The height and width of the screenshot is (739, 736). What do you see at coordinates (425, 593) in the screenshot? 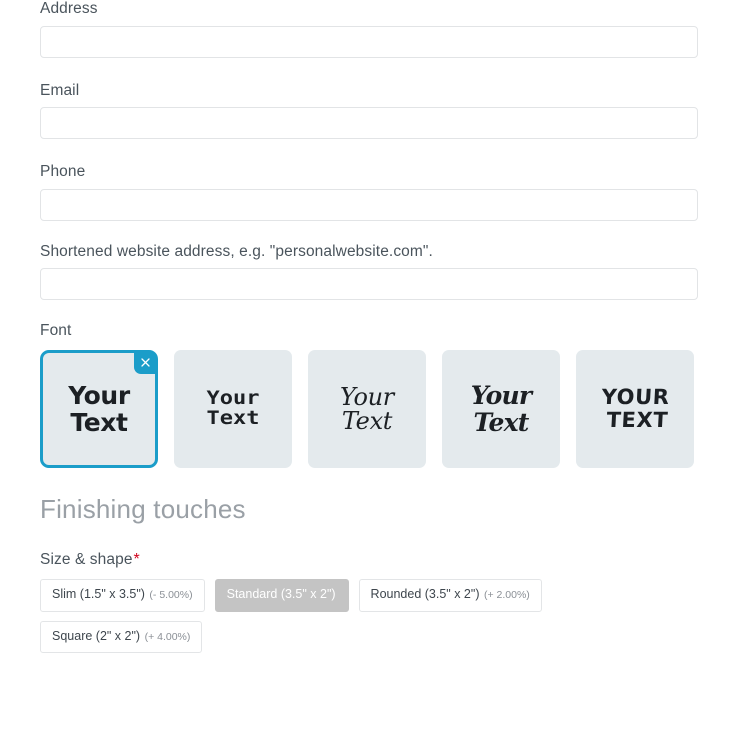
I see `option-label: Rounded (3.5" x 2")` at bounding box center [425, 593].